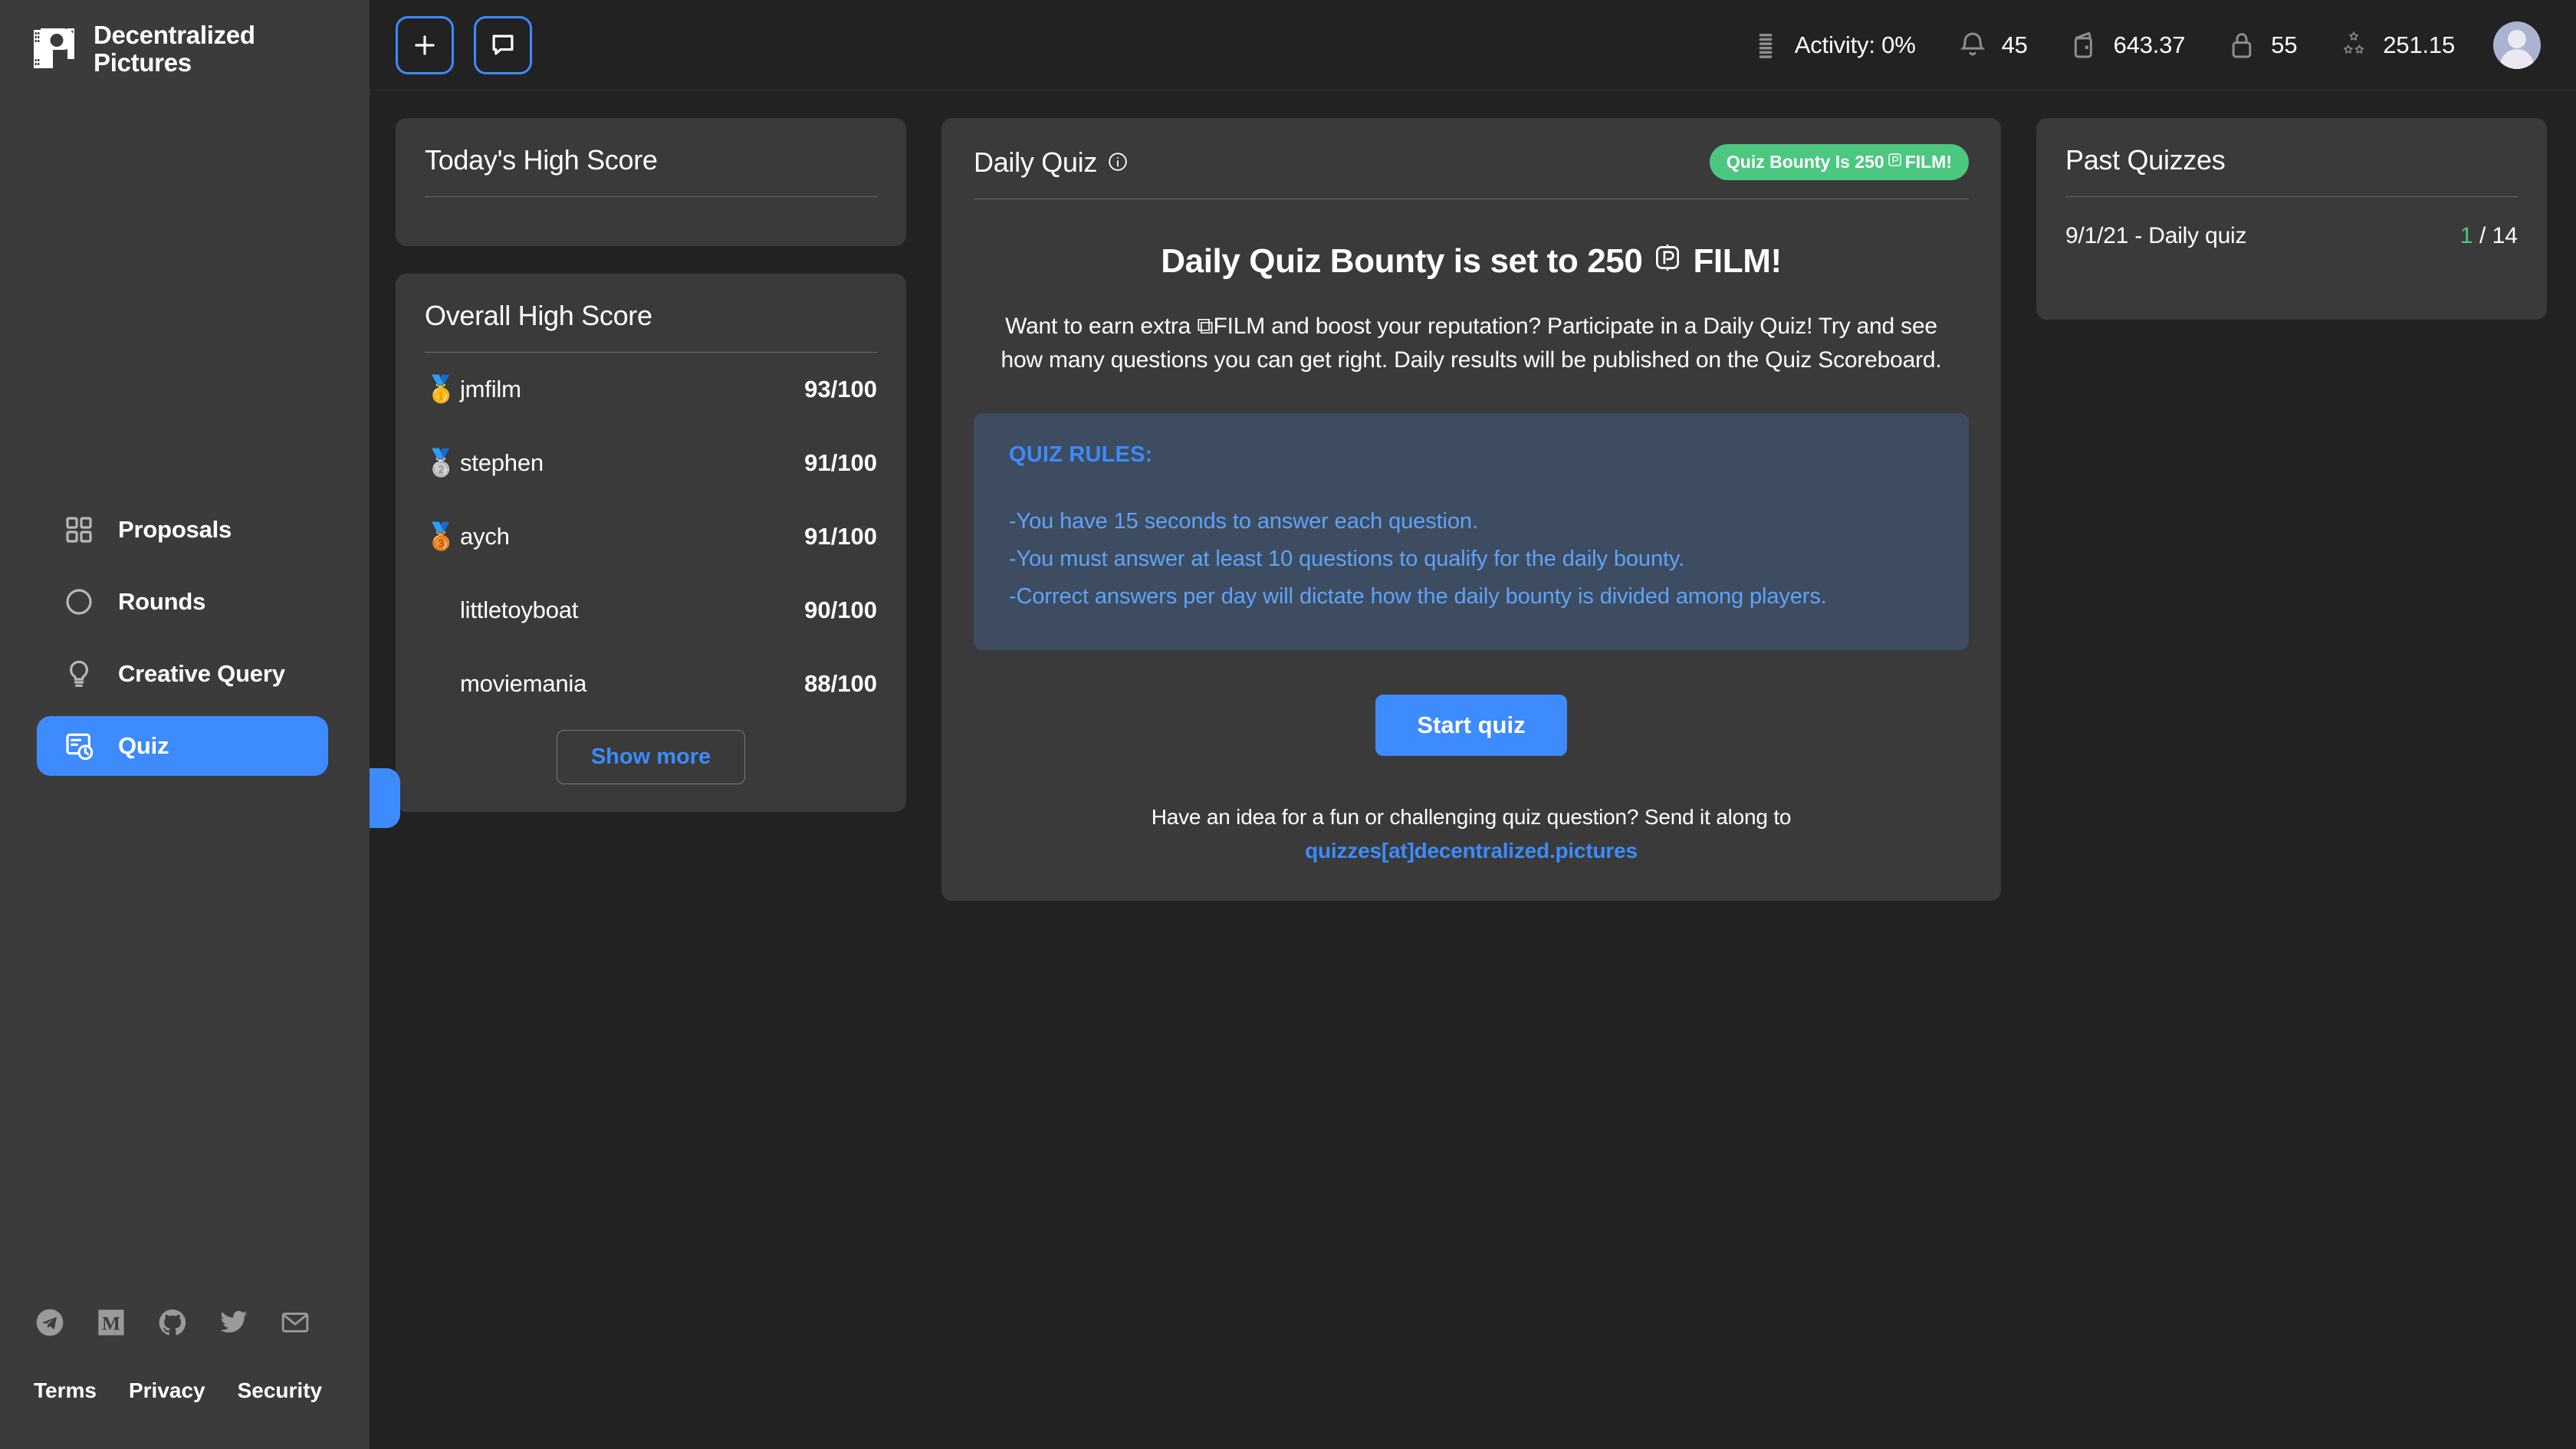 The image size is (2576, 1449). What do you see at coordinates (651, 536) in the screenshot?
I see `table-row: 🥉 aych 91/100` at bounding box center [651, 536].